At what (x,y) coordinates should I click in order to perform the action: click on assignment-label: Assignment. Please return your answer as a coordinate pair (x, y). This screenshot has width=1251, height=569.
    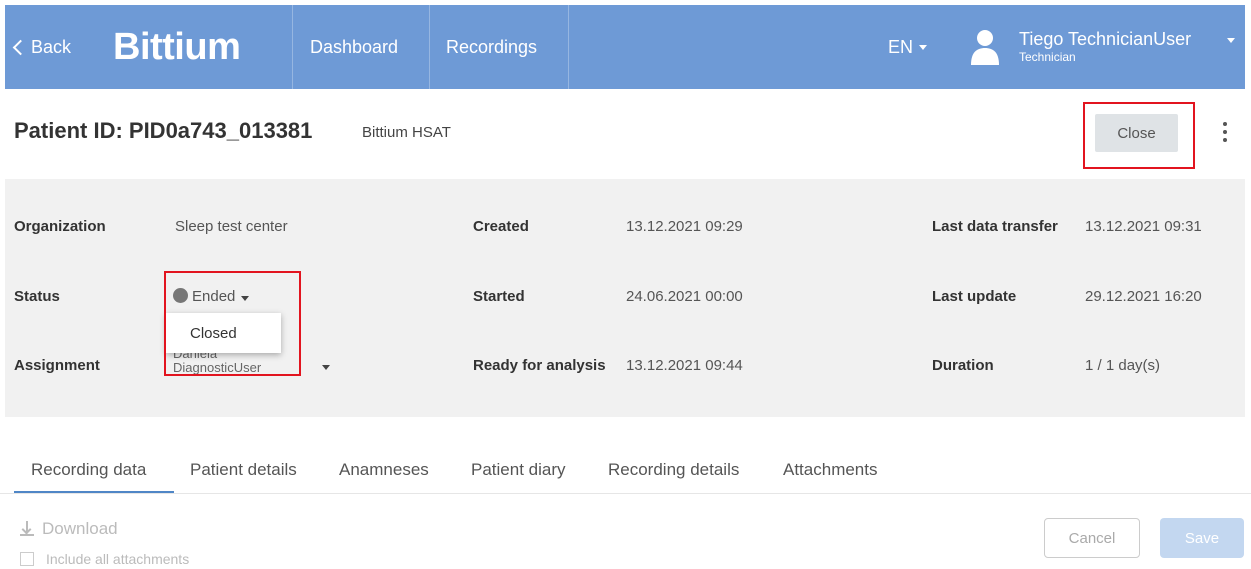
    Looking at the image, I should click on (57, 365).